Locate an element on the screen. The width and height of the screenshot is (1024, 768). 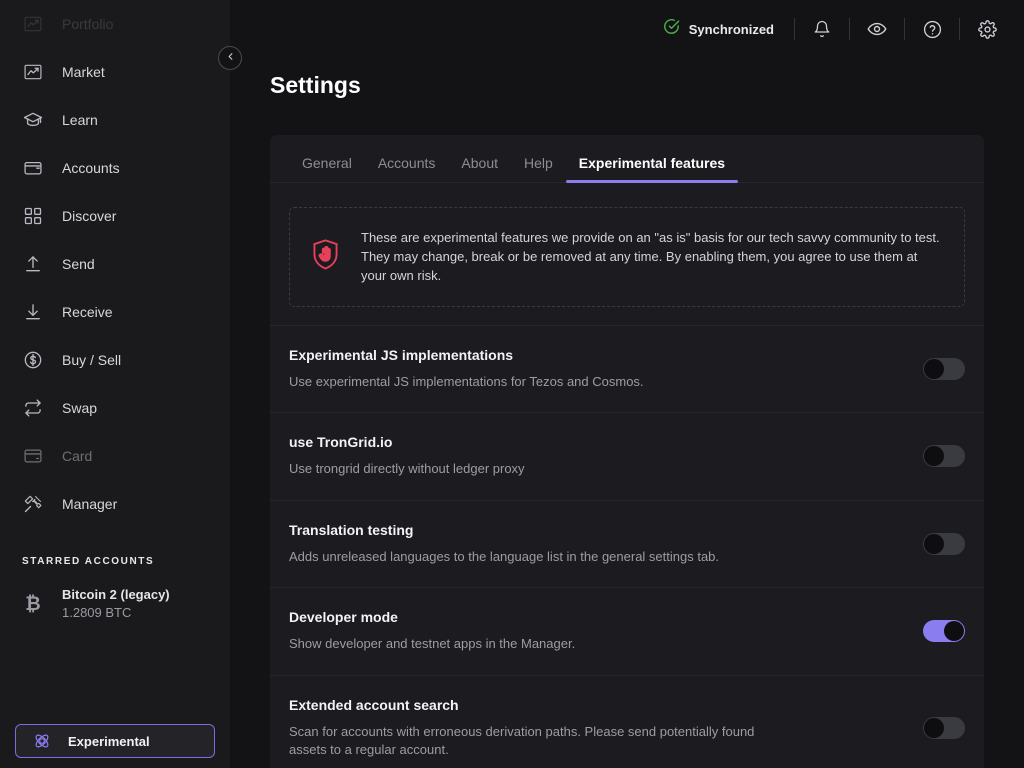
gear-icon is located at coordinates (987, 29).